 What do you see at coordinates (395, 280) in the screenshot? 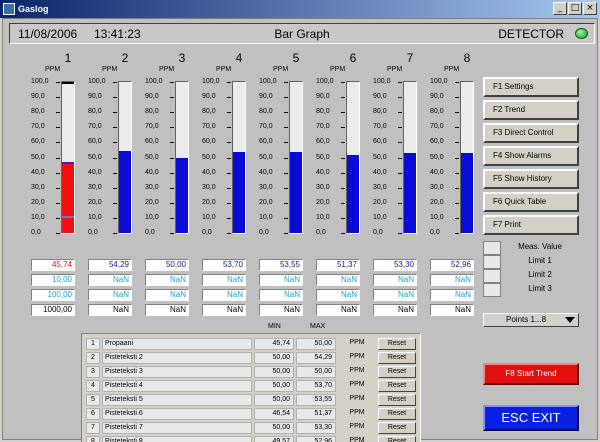
I see `limit-1-value: NaN` at bounding box center [395, 280].